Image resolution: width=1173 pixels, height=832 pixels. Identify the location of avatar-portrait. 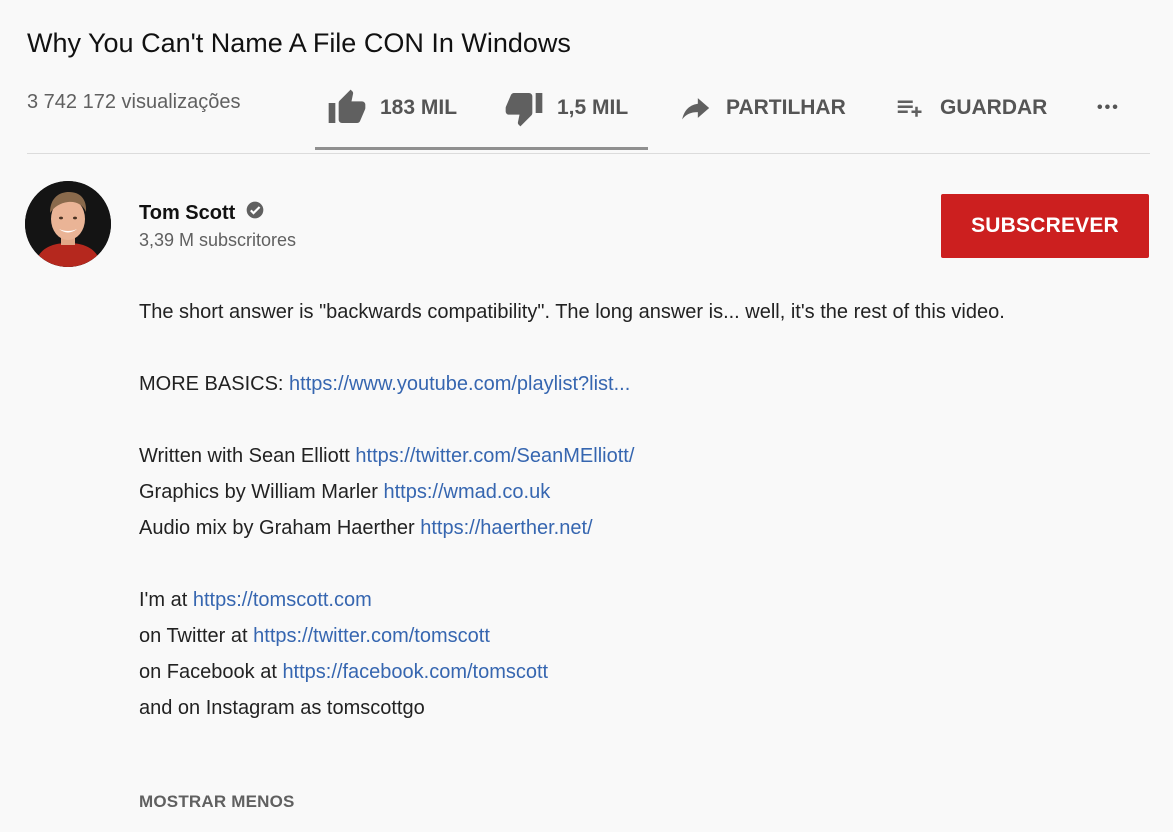
(68, 224).